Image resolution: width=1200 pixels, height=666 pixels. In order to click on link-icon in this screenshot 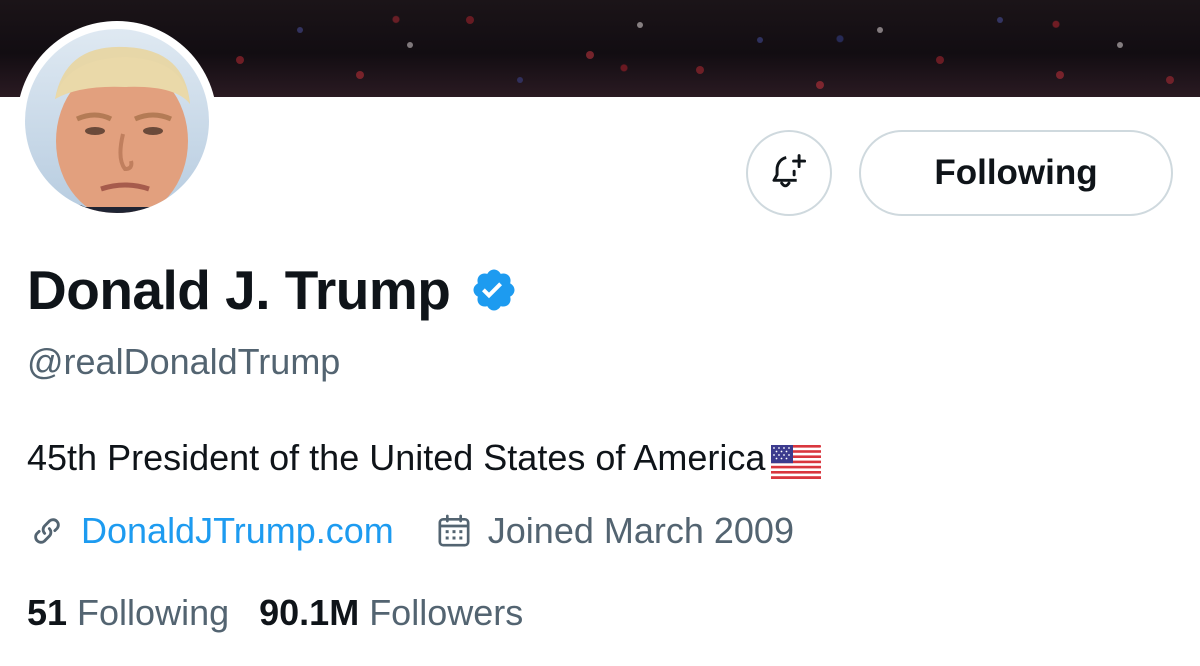, I will do `click(47, 531)`.